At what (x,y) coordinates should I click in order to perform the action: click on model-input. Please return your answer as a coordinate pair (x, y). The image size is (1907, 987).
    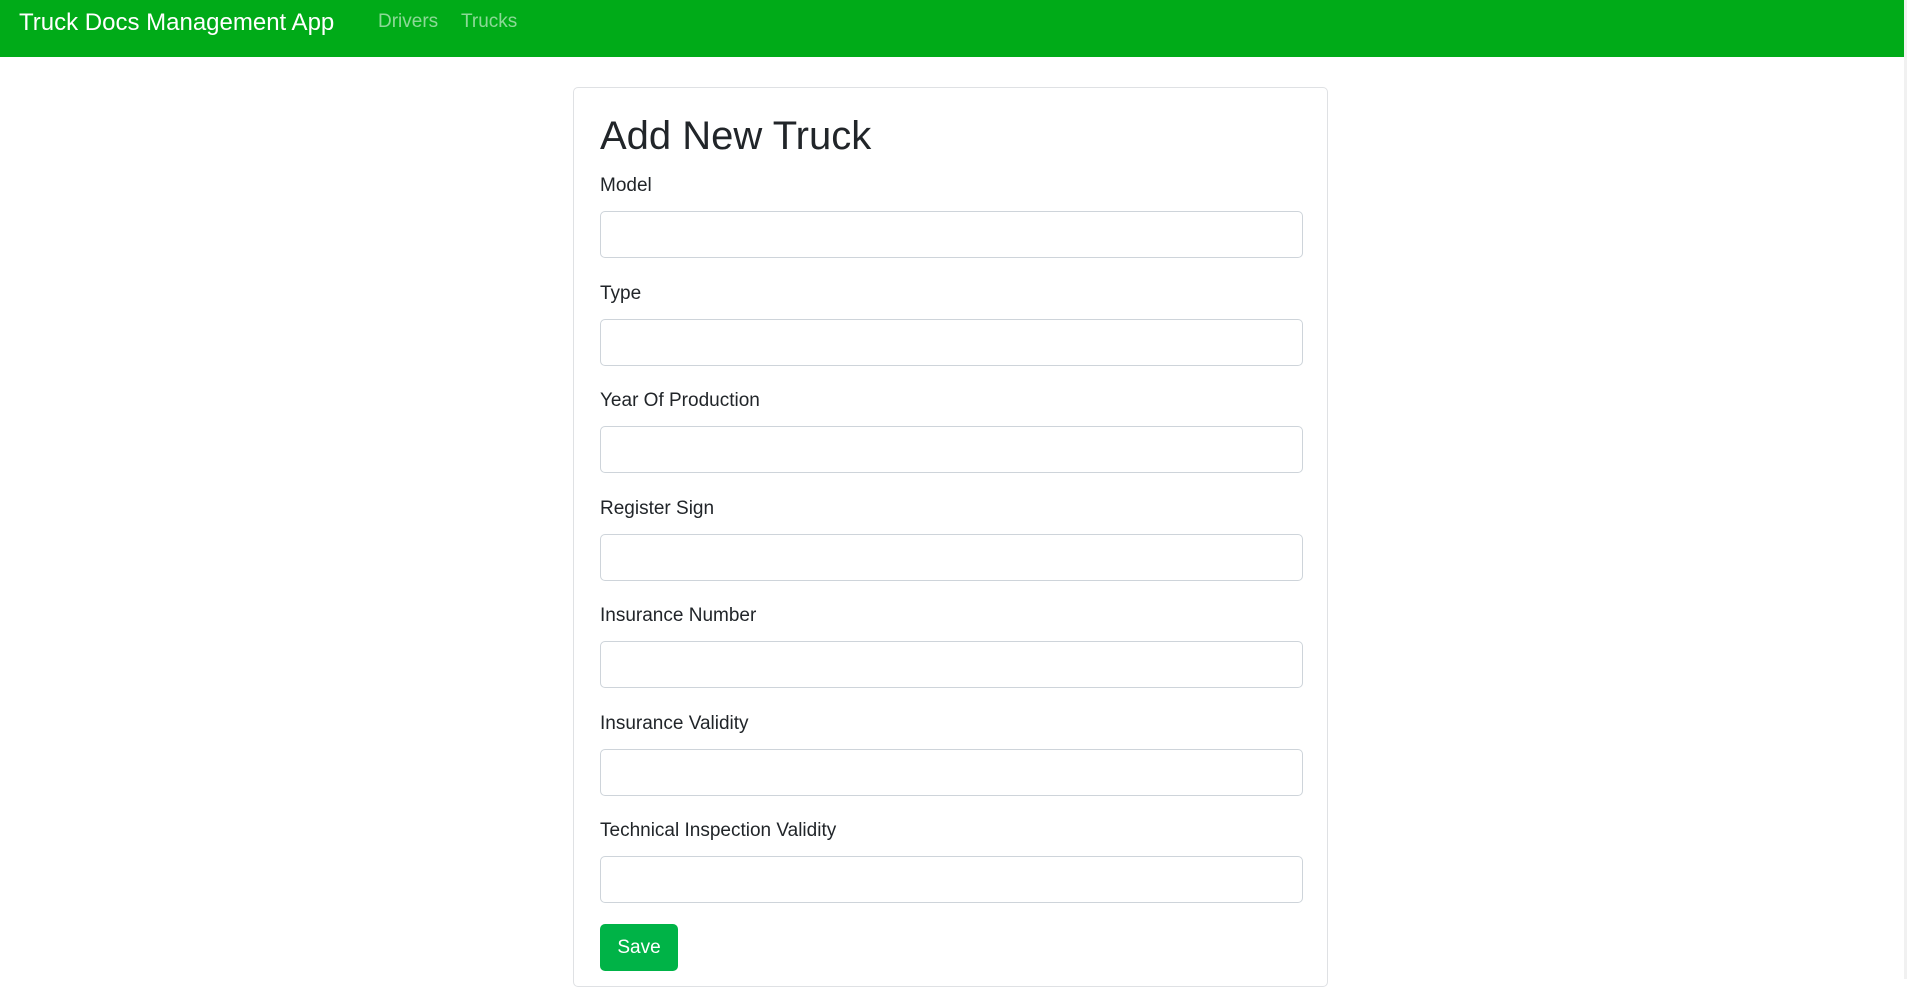
    Looking at the image, I should click on (951, 234).